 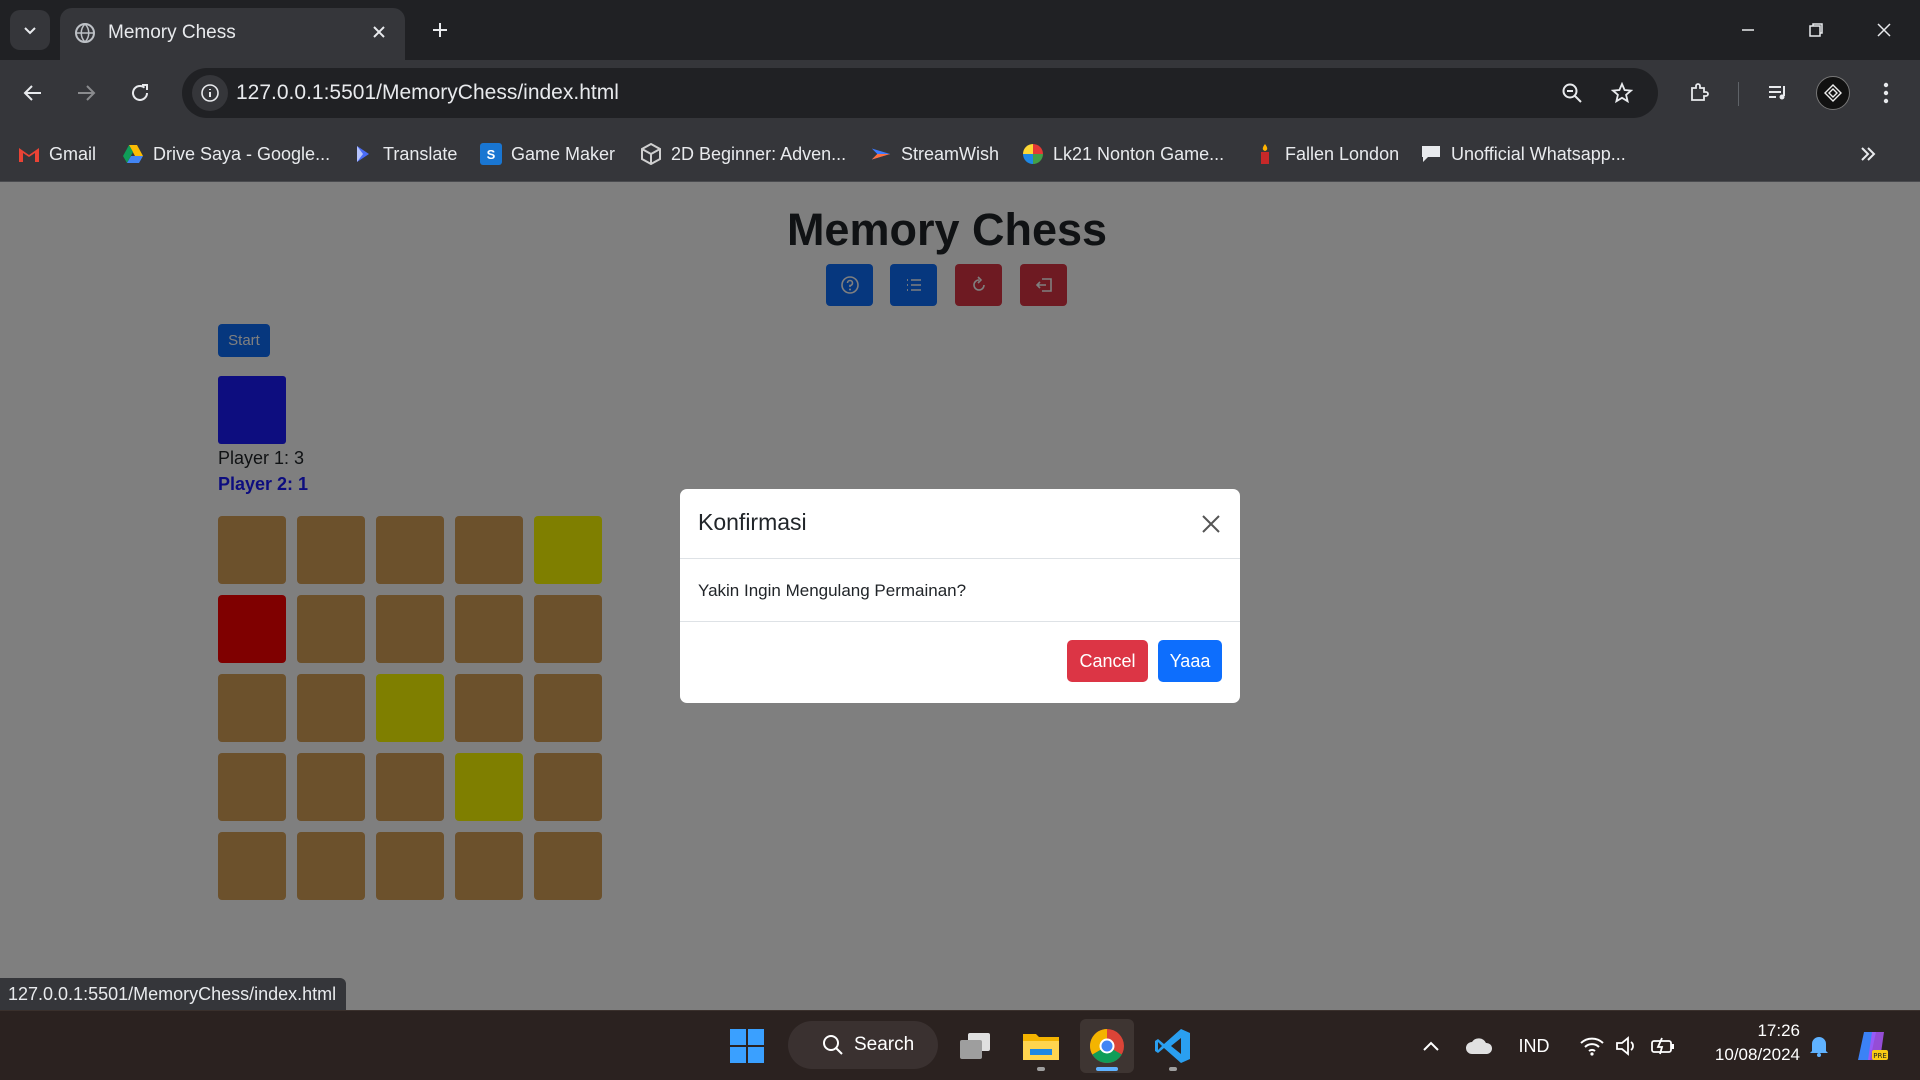 I want to click on vscode-button, so click(x=1173, y=1046).